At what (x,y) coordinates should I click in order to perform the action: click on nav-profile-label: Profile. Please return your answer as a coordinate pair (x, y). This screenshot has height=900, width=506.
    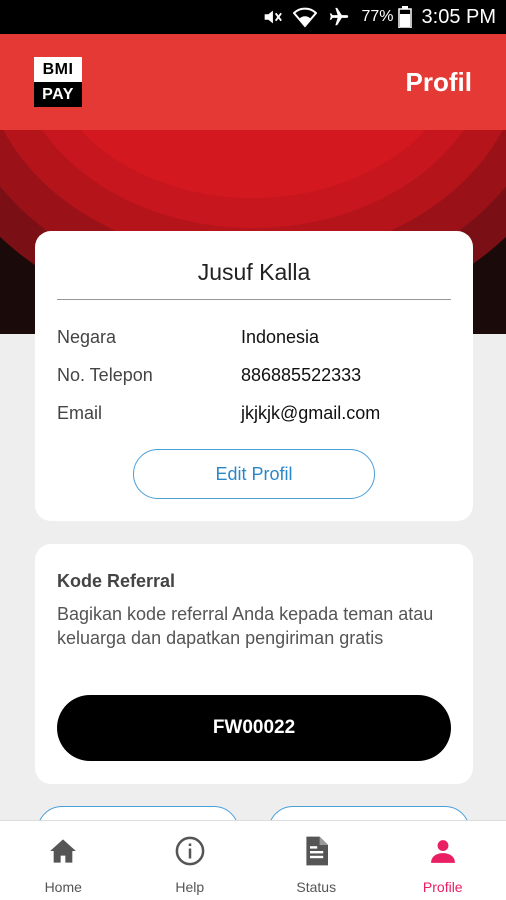
    Looking at the image, I should click on (442, 887).